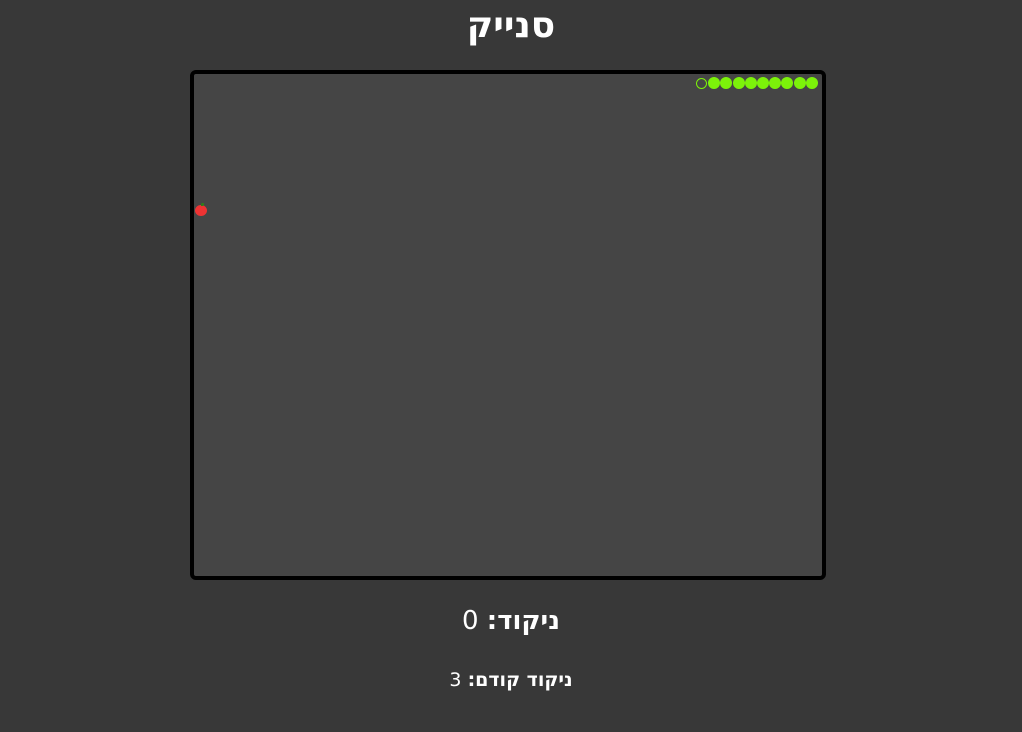 Image resolution: width=1022 pixels, height=732 pixels. Describe the element at coordinates (520, 680) in the screenshot. I see `previous-score-label: ניקוד קודם:` at that location.